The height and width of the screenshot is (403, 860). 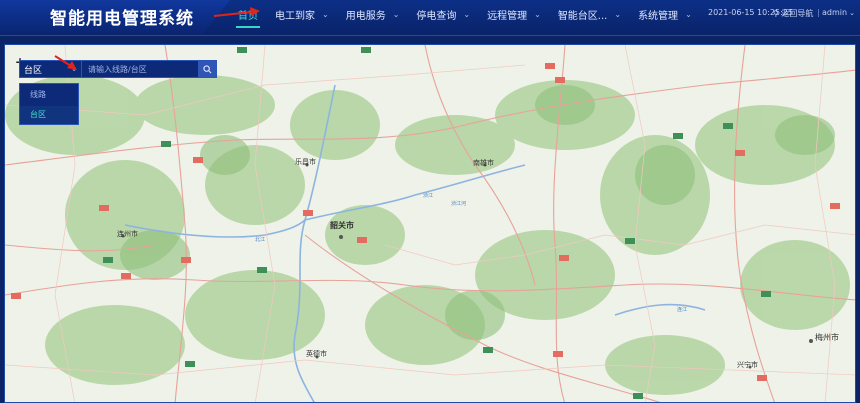 I want to click on nav-item-outage-query: 停电查询 ⌄, so click(x=443, y=14).